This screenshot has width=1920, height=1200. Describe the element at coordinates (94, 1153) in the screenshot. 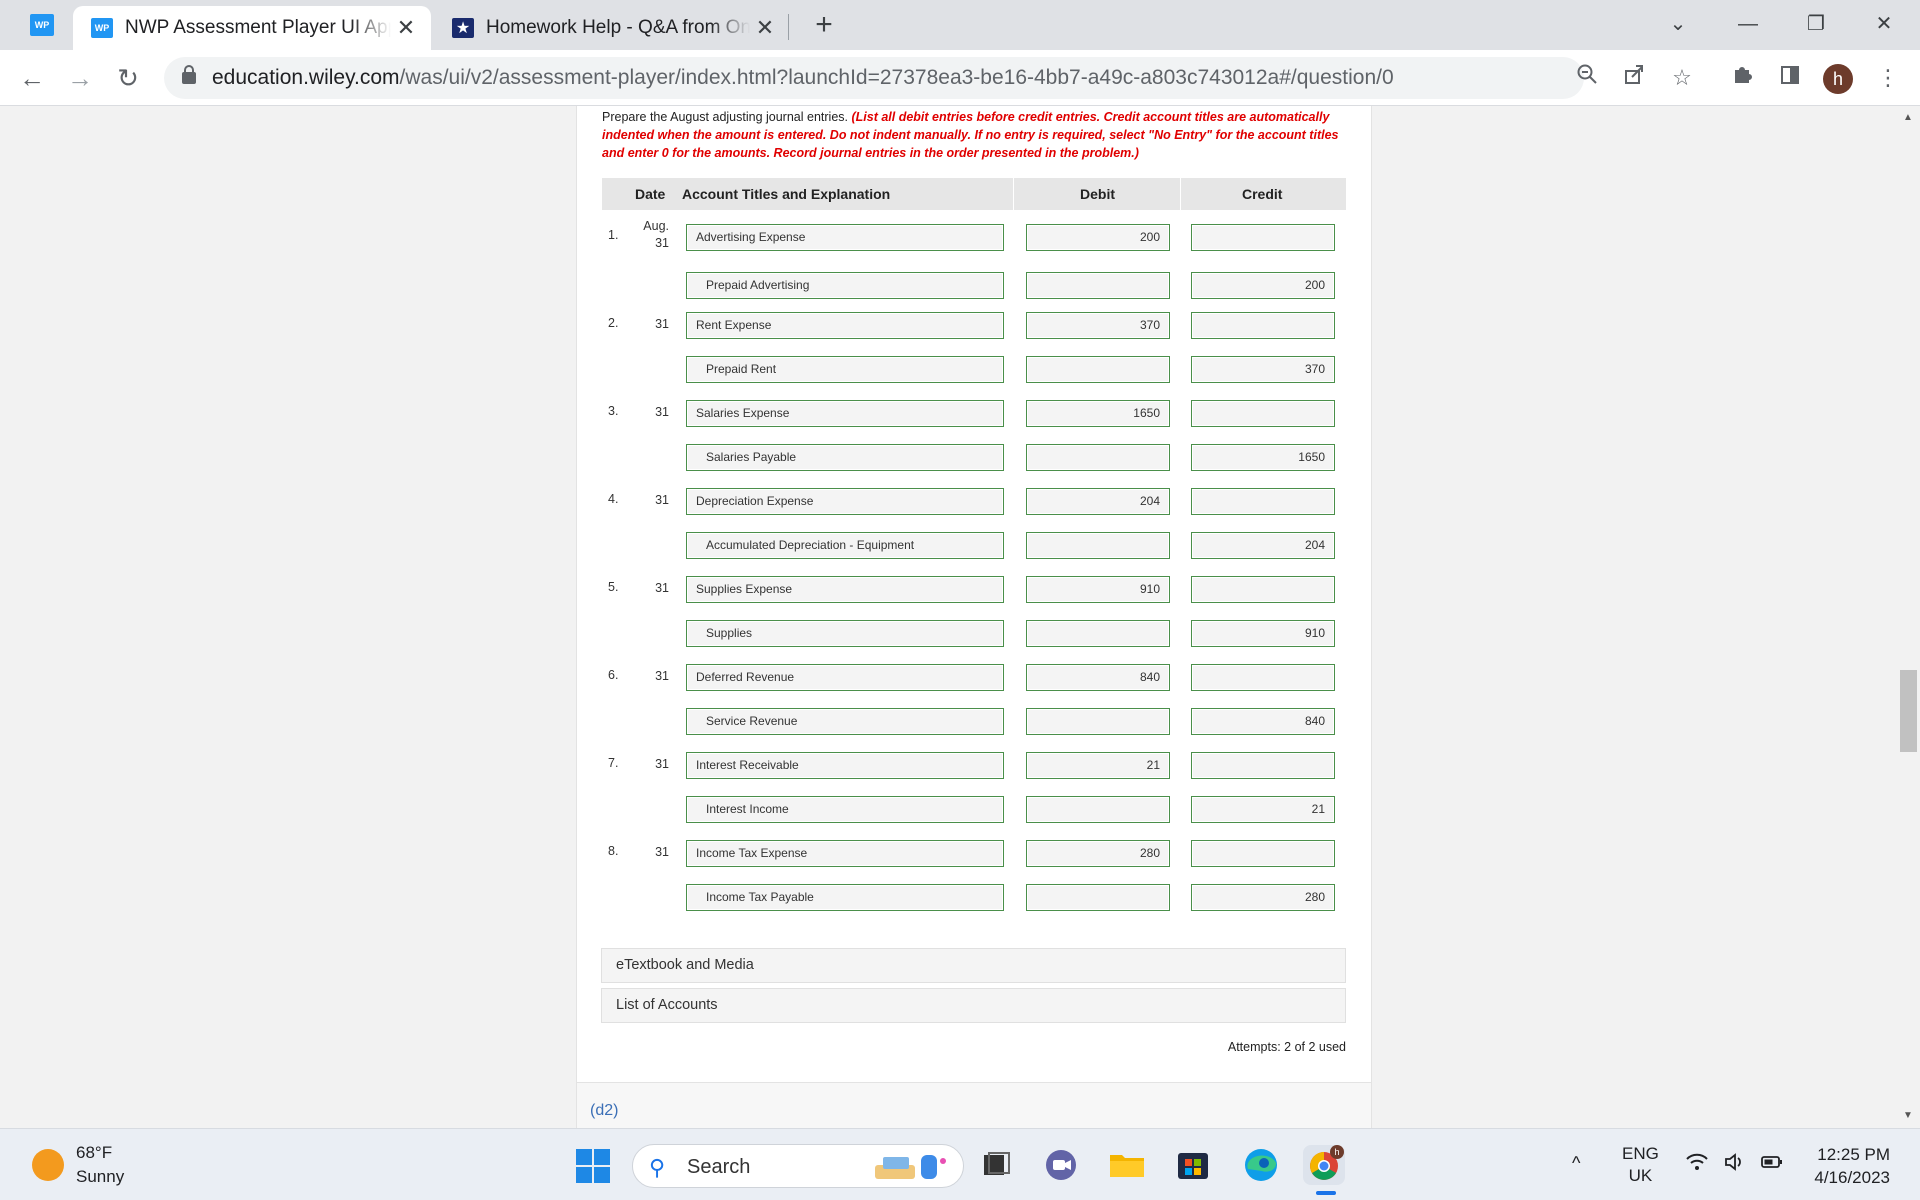

I see `weather-temperature: 68°F` at that location.